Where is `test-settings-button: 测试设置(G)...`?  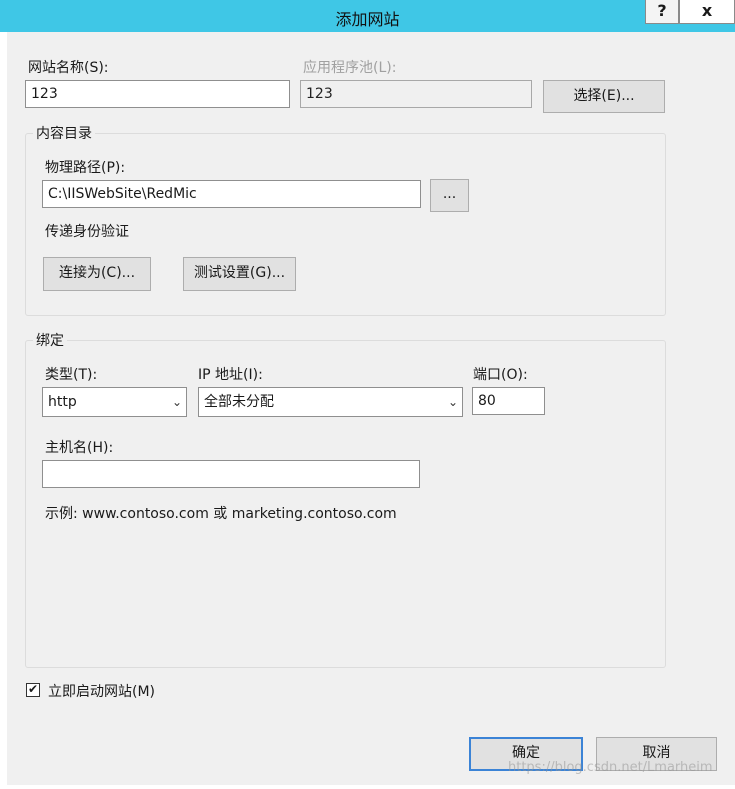
test-settings-button: 测试设置(G)... is located at coordinates (239, 274).